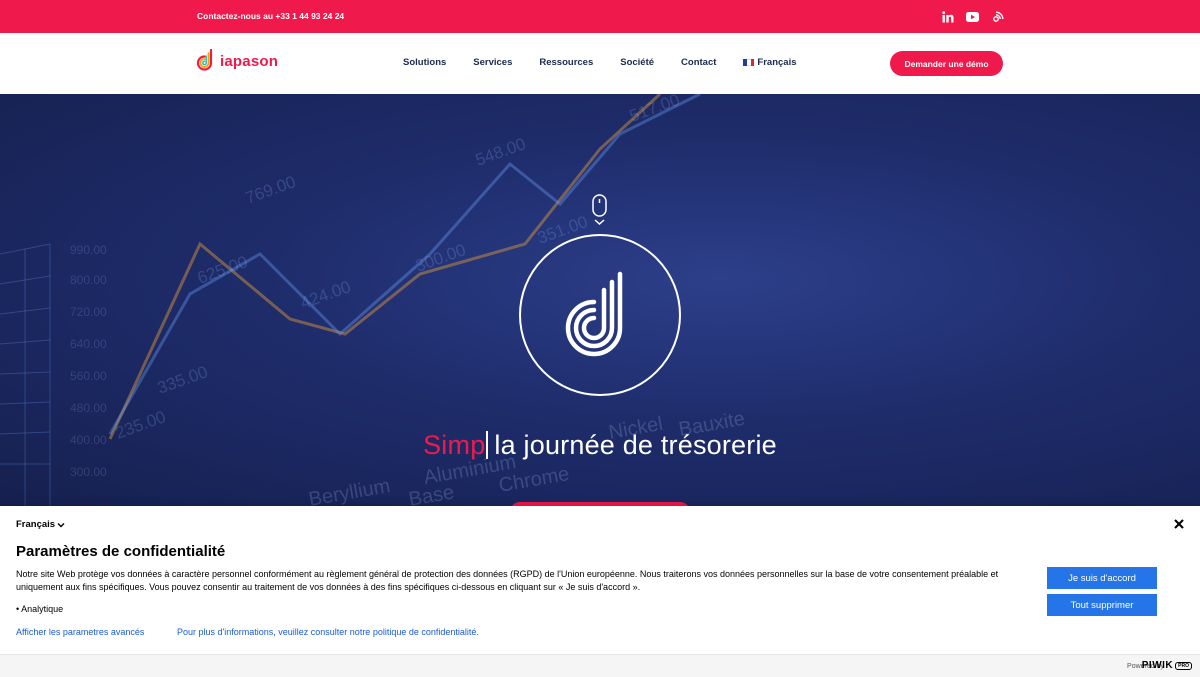 The height and width of the screenshot is (677, 1200). Describe the element at coordinates (88, 312) in the screenshot. I see `hero-bg-number: 720.00` at that location.